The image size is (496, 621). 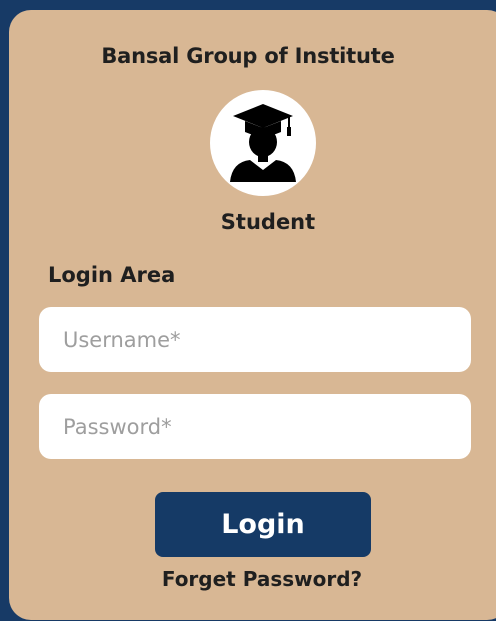 What do you see at coordinates (263, 524) in the screenshot?
I see `login-button: Login` at bounding box center [263, 524].